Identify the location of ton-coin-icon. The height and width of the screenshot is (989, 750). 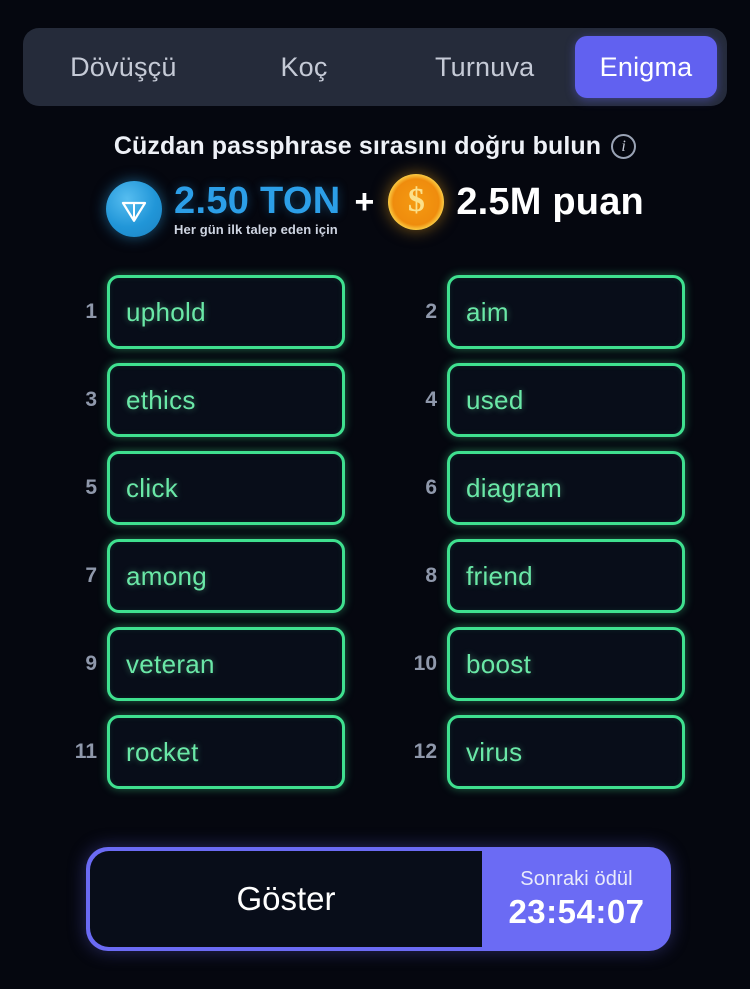
(134, 209).